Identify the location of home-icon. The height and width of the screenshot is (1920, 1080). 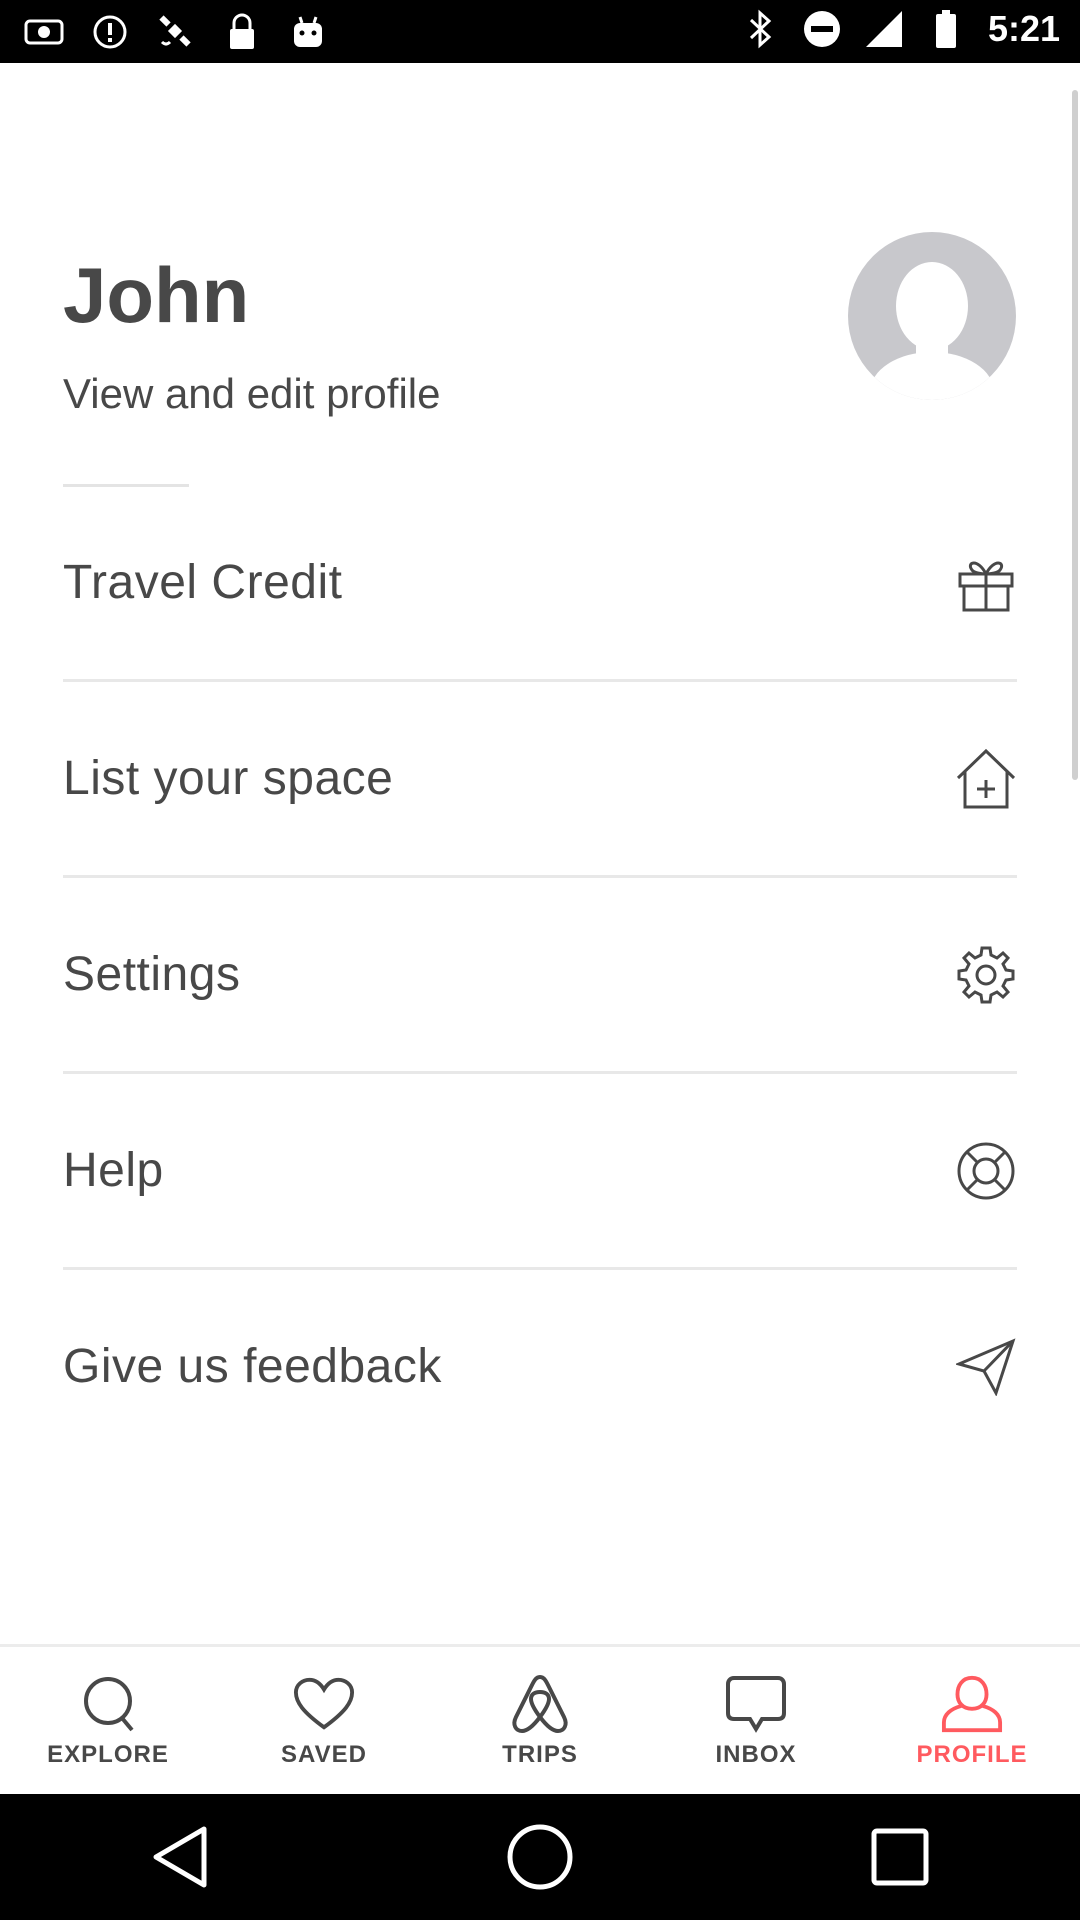
(540, 1857).